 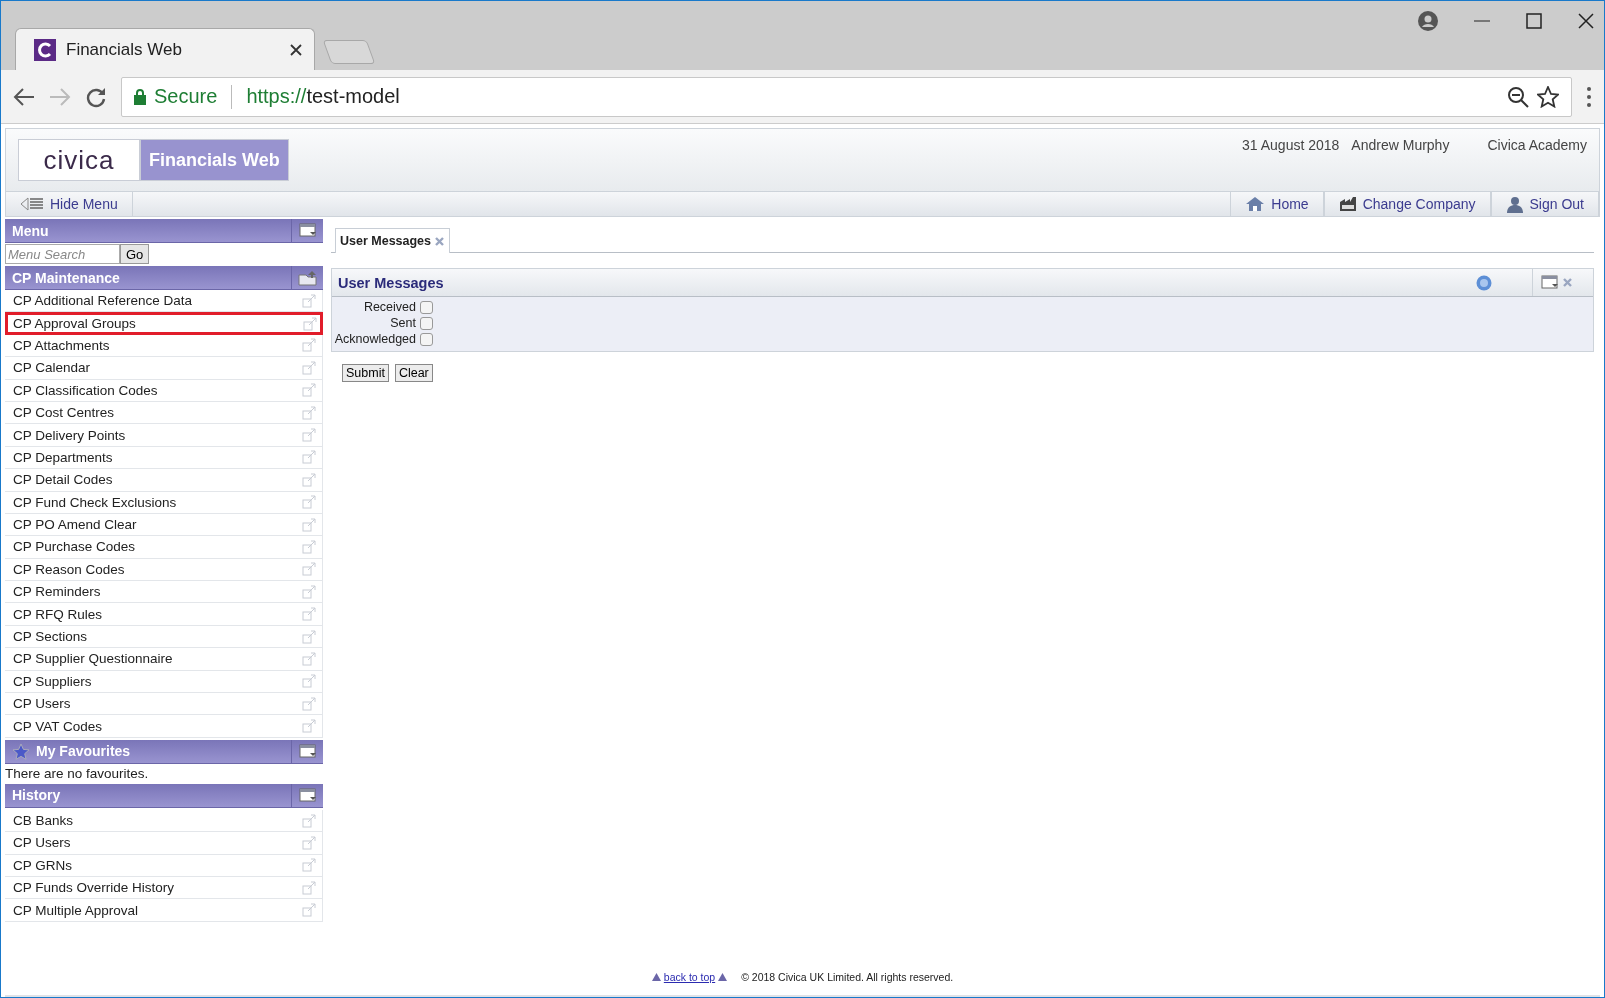 What do you see at coordinates (164, 614) in the screenshot?
I see `menu-item: CP RFQ Rules` at bounding box center [164, 614].